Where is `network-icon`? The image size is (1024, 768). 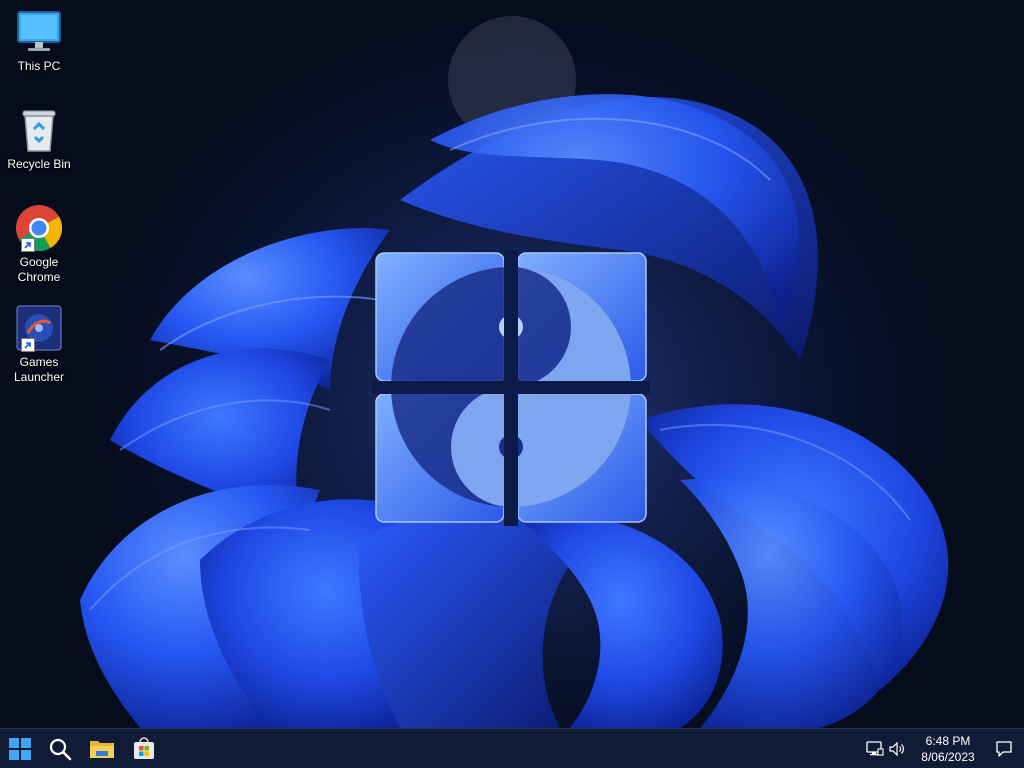
network-icon is located at coordinates (875, 748).